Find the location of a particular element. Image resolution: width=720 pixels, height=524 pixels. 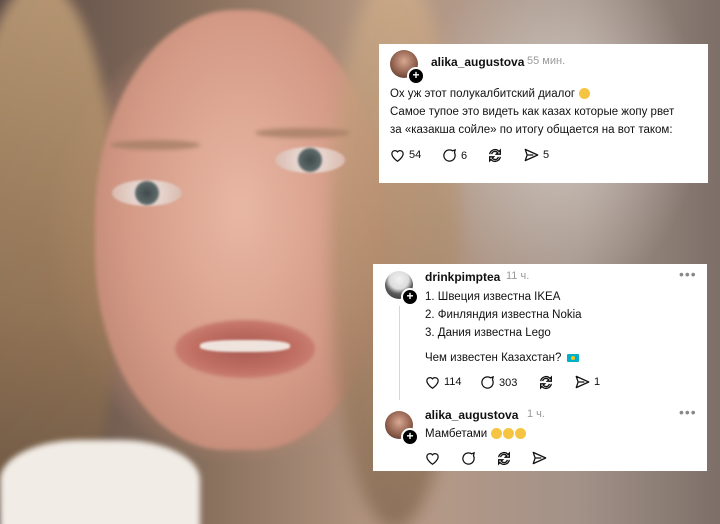

photo-teeth is located at coordinates (245, 346).